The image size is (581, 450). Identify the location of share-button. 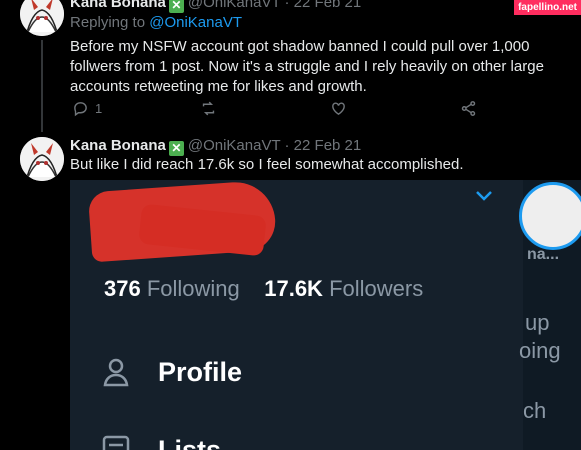
(468, 108).